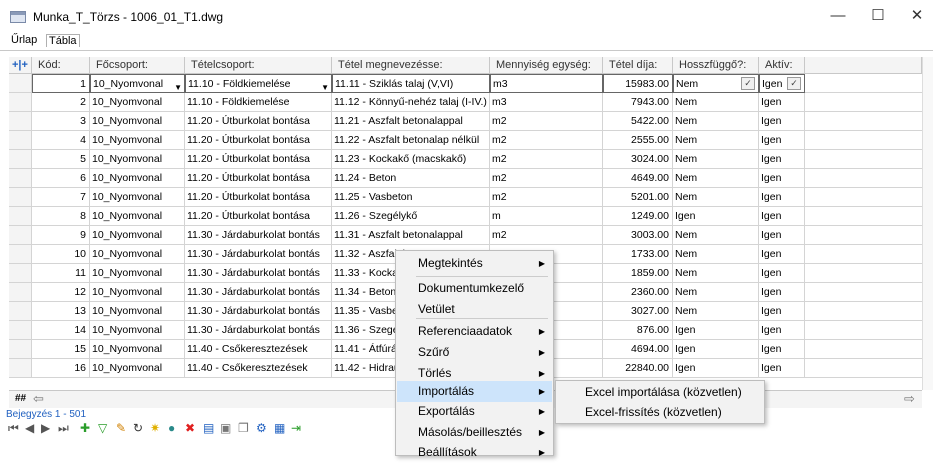  I want to click on menu-item-referenciaadatok: Referenciaadatok ▶, so click(474, 331).